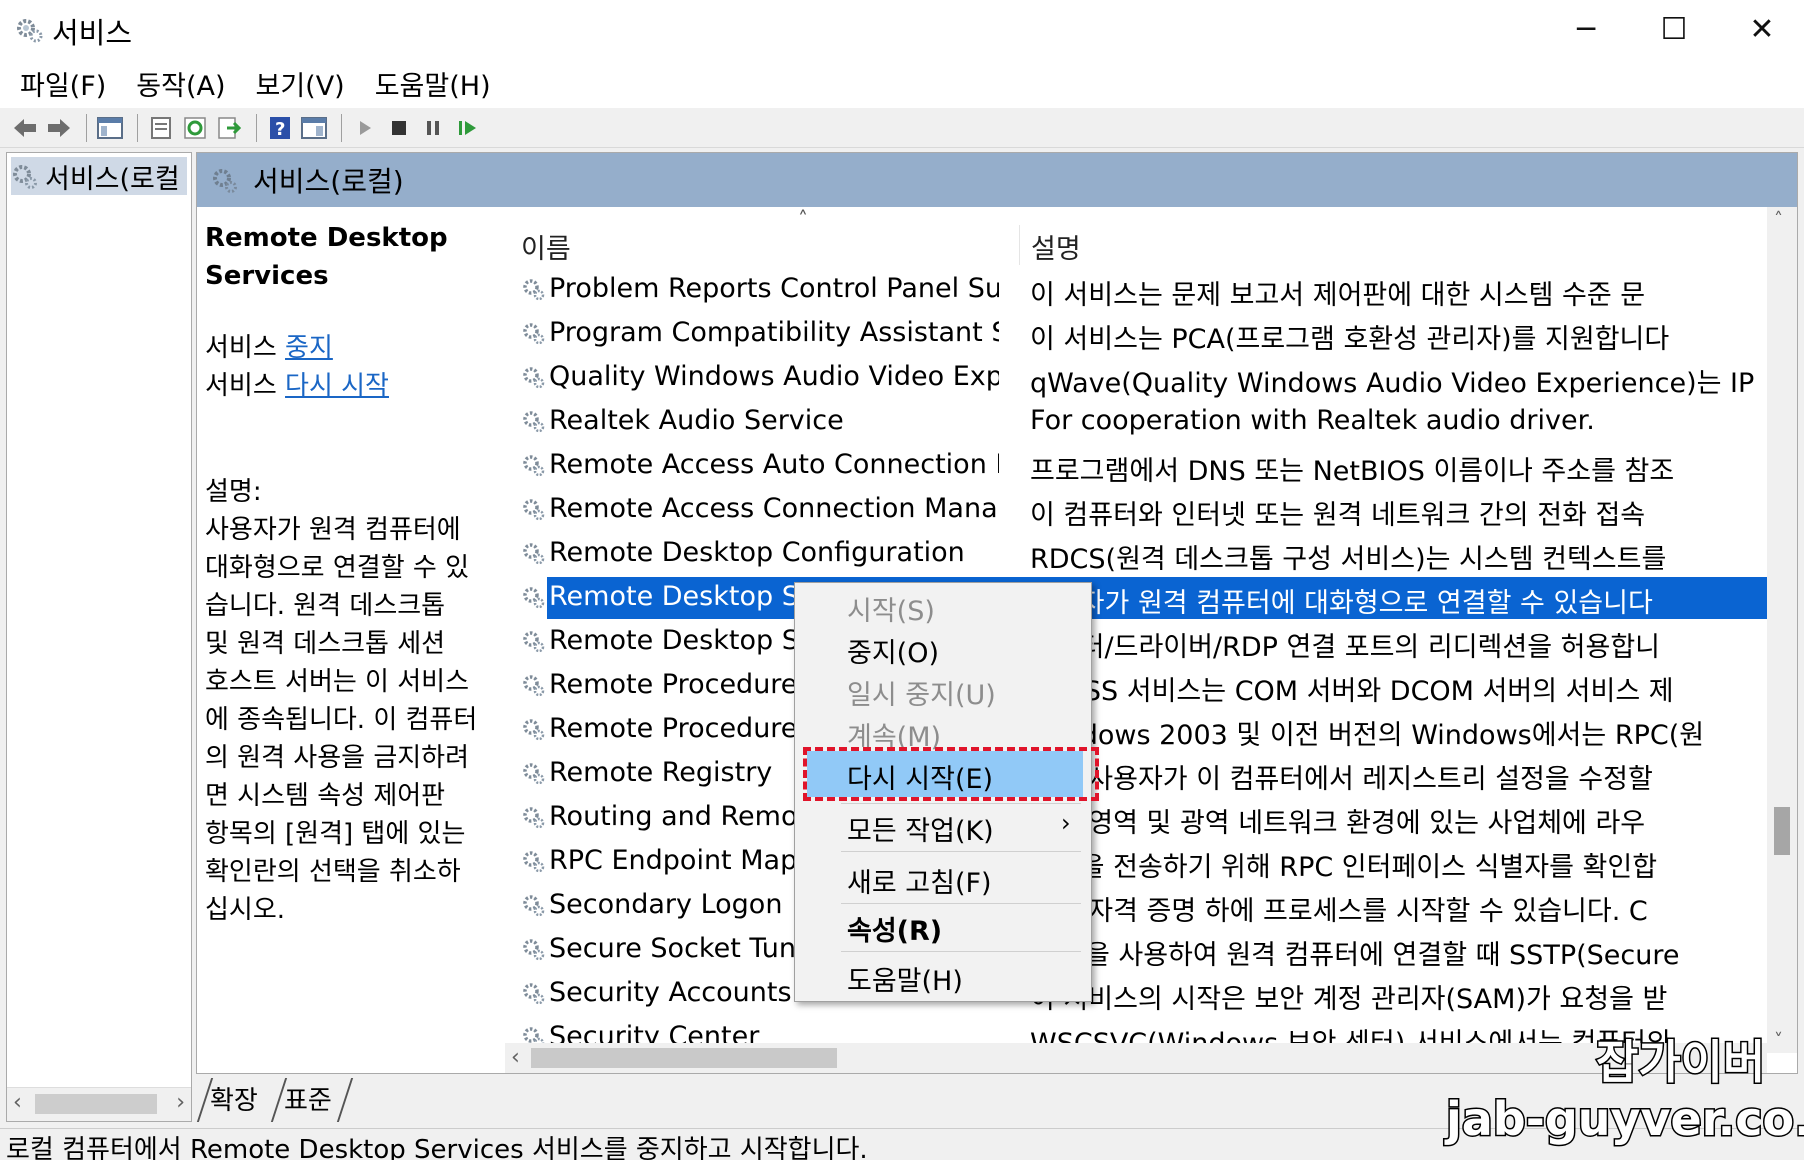  What do you see at coordinates (1136, 1058) in the screenshot?
I see `list-horizontal-scrollbar: ‹` at bounding box center [1136, 1058].